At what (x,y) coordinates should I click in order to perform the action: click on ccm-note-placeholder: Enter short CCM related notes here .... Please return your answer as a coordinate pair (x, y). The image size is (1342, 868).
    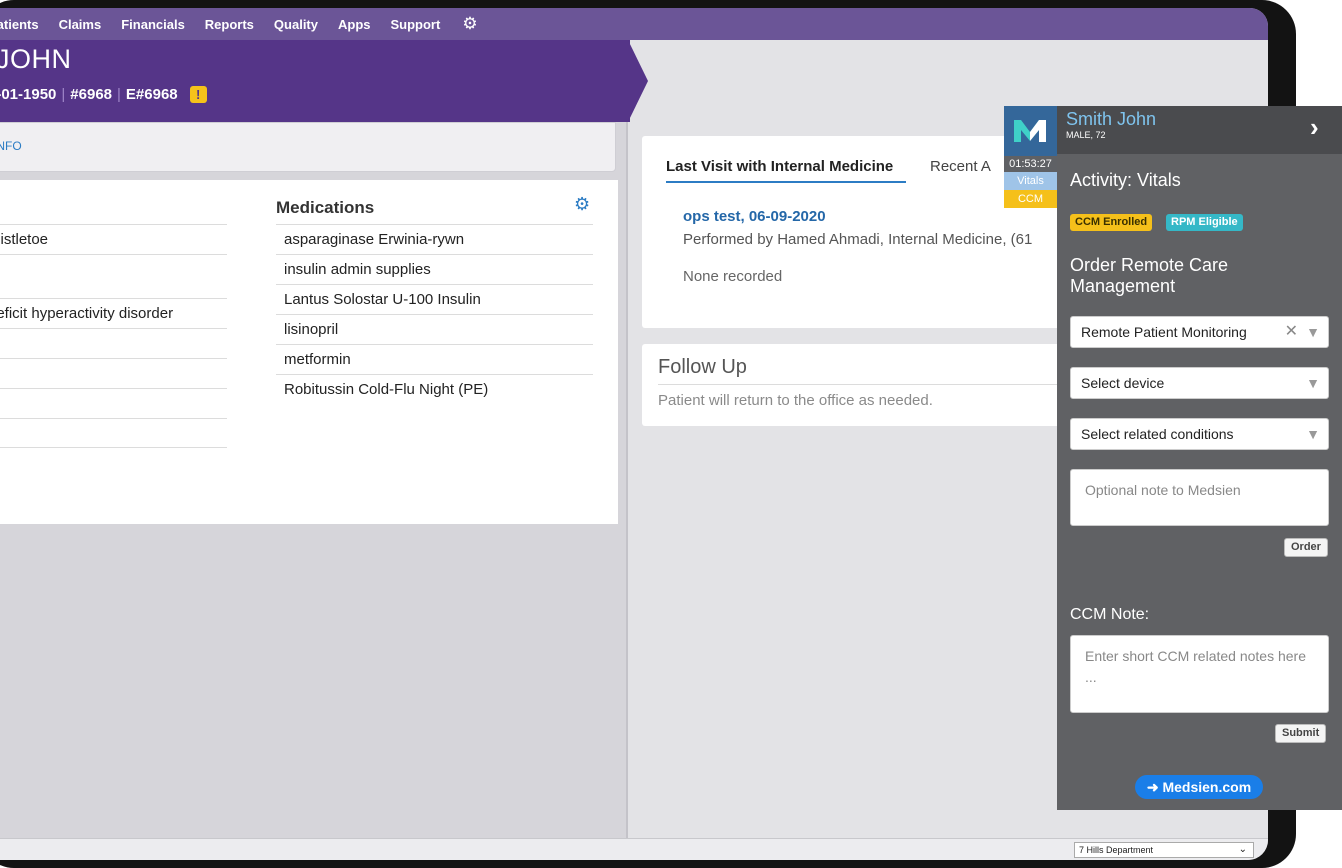
    Looking at the image, I should click on (1195, 666).